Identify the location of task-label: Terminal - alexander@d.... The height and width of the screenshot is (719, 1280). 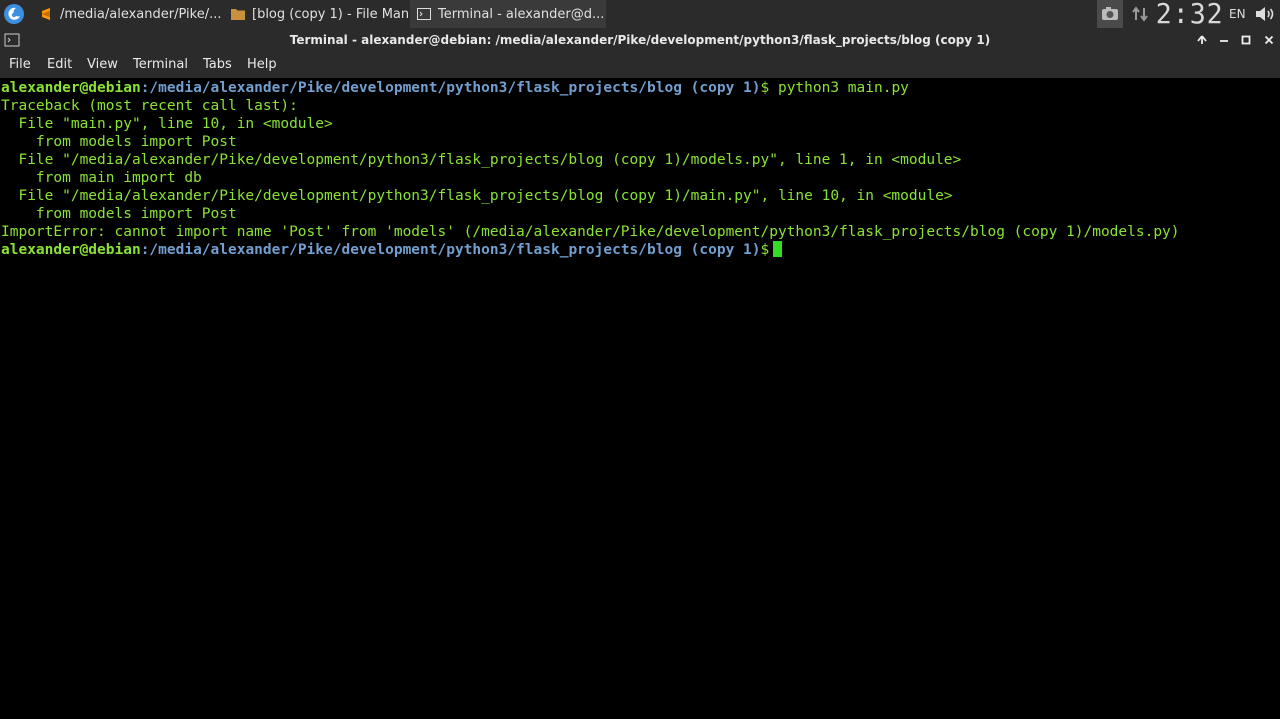
(521, 14).